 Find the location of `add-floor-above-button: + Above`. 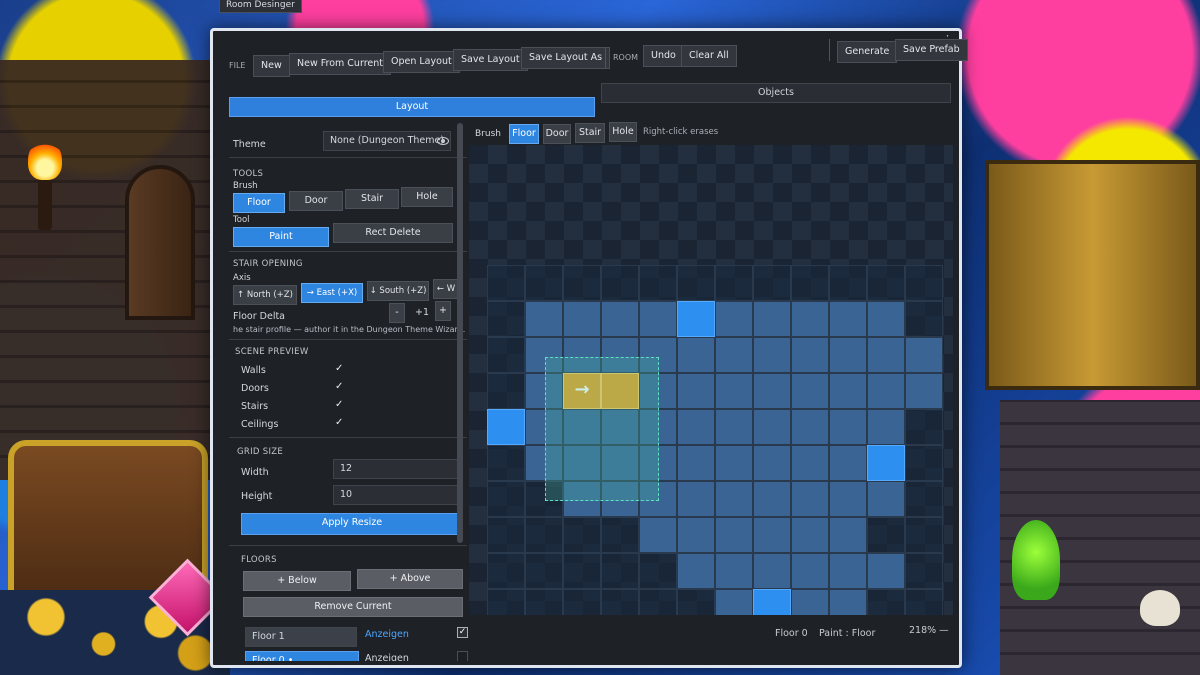

add-floor-above-button: + Above is located at coordinates (410, 579).